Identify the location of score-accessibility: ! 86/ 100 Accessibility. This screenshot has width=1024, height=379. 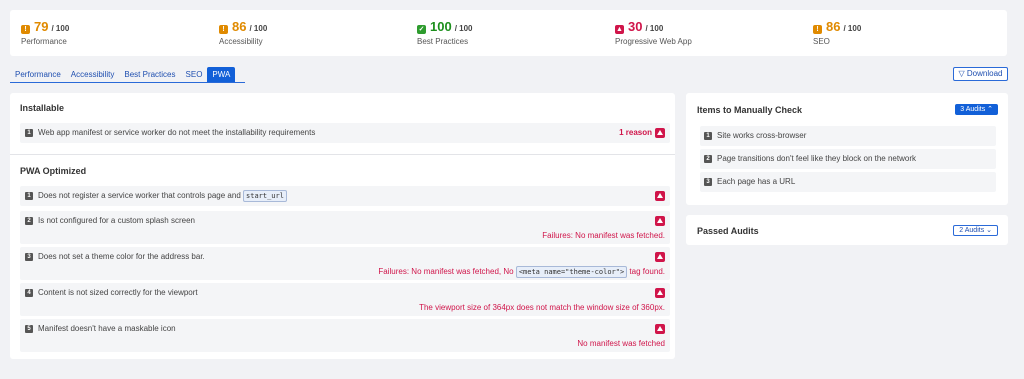
(243, 32).